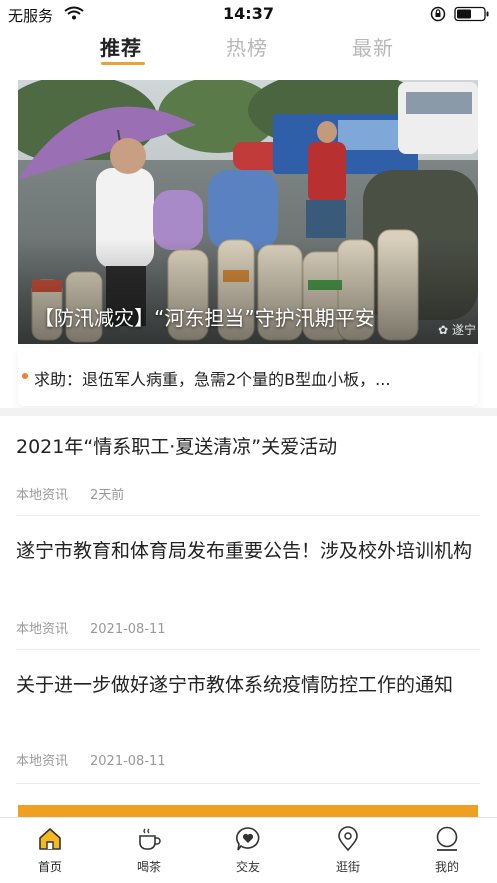 The image size is (497, 883). What do you see at coordinates (70, 493) in the screenshot?
I see `news-meta: 本地资讯 2天前` at bounding box center [70, 493].